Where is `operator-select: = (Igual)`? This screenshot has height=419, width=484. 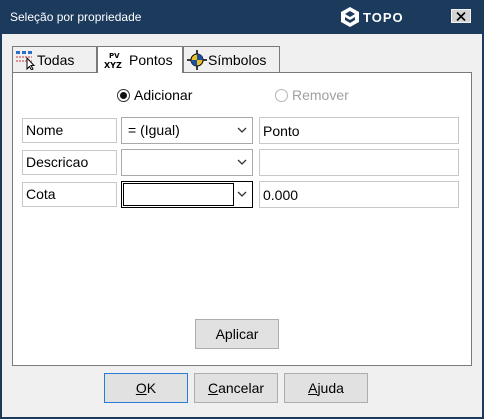 operator-select: = (Igual) is located at coordinates (187, 130).